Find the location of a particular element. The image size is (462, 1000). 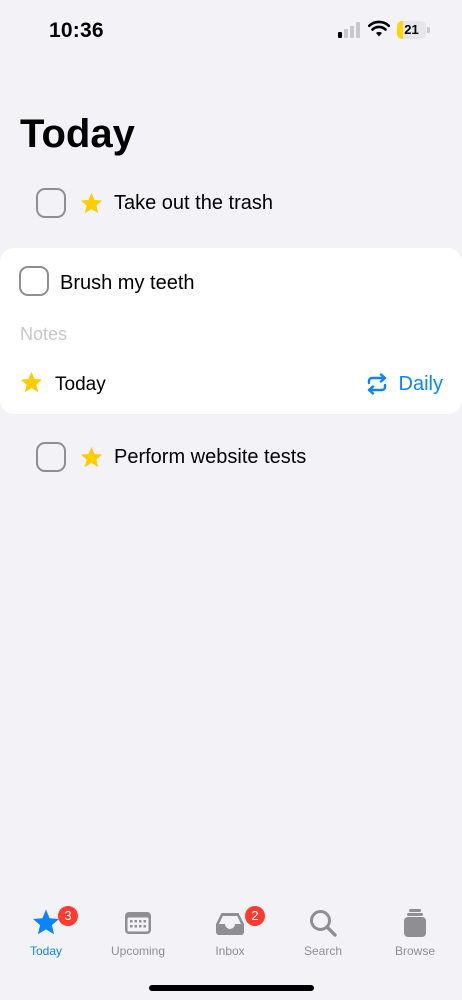

stack-icon is located at coordinates (415, 923).